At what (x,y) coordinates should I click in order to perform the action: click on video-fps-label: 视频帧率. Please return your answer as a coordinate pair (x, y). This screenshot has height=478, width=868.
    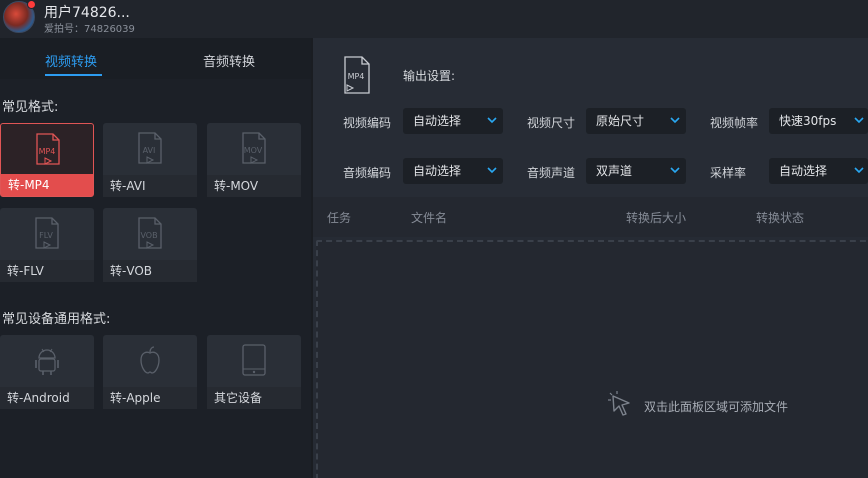
    Looking at the image, I should click on (734, 123).